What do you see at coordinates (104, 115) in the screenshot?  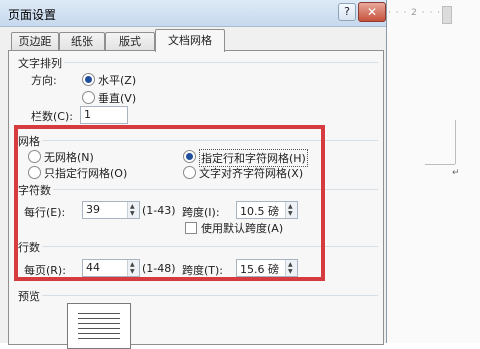 I see `columns-spinner: 1` at bounding box center [104, 115].